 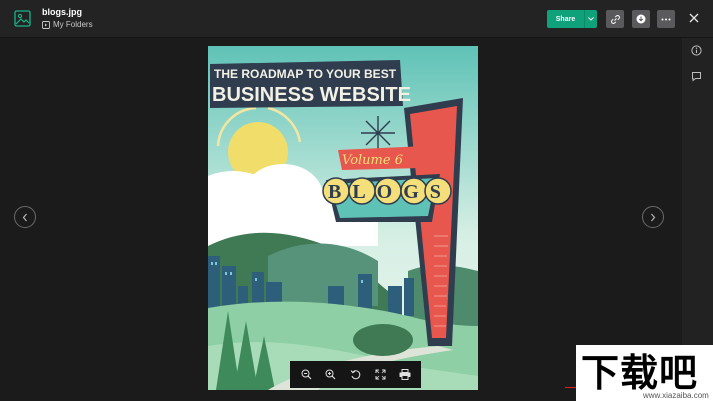 I want to click on watermark-logo: 下载吧 www.xiazaiba.com, so click(x=644, y=373).